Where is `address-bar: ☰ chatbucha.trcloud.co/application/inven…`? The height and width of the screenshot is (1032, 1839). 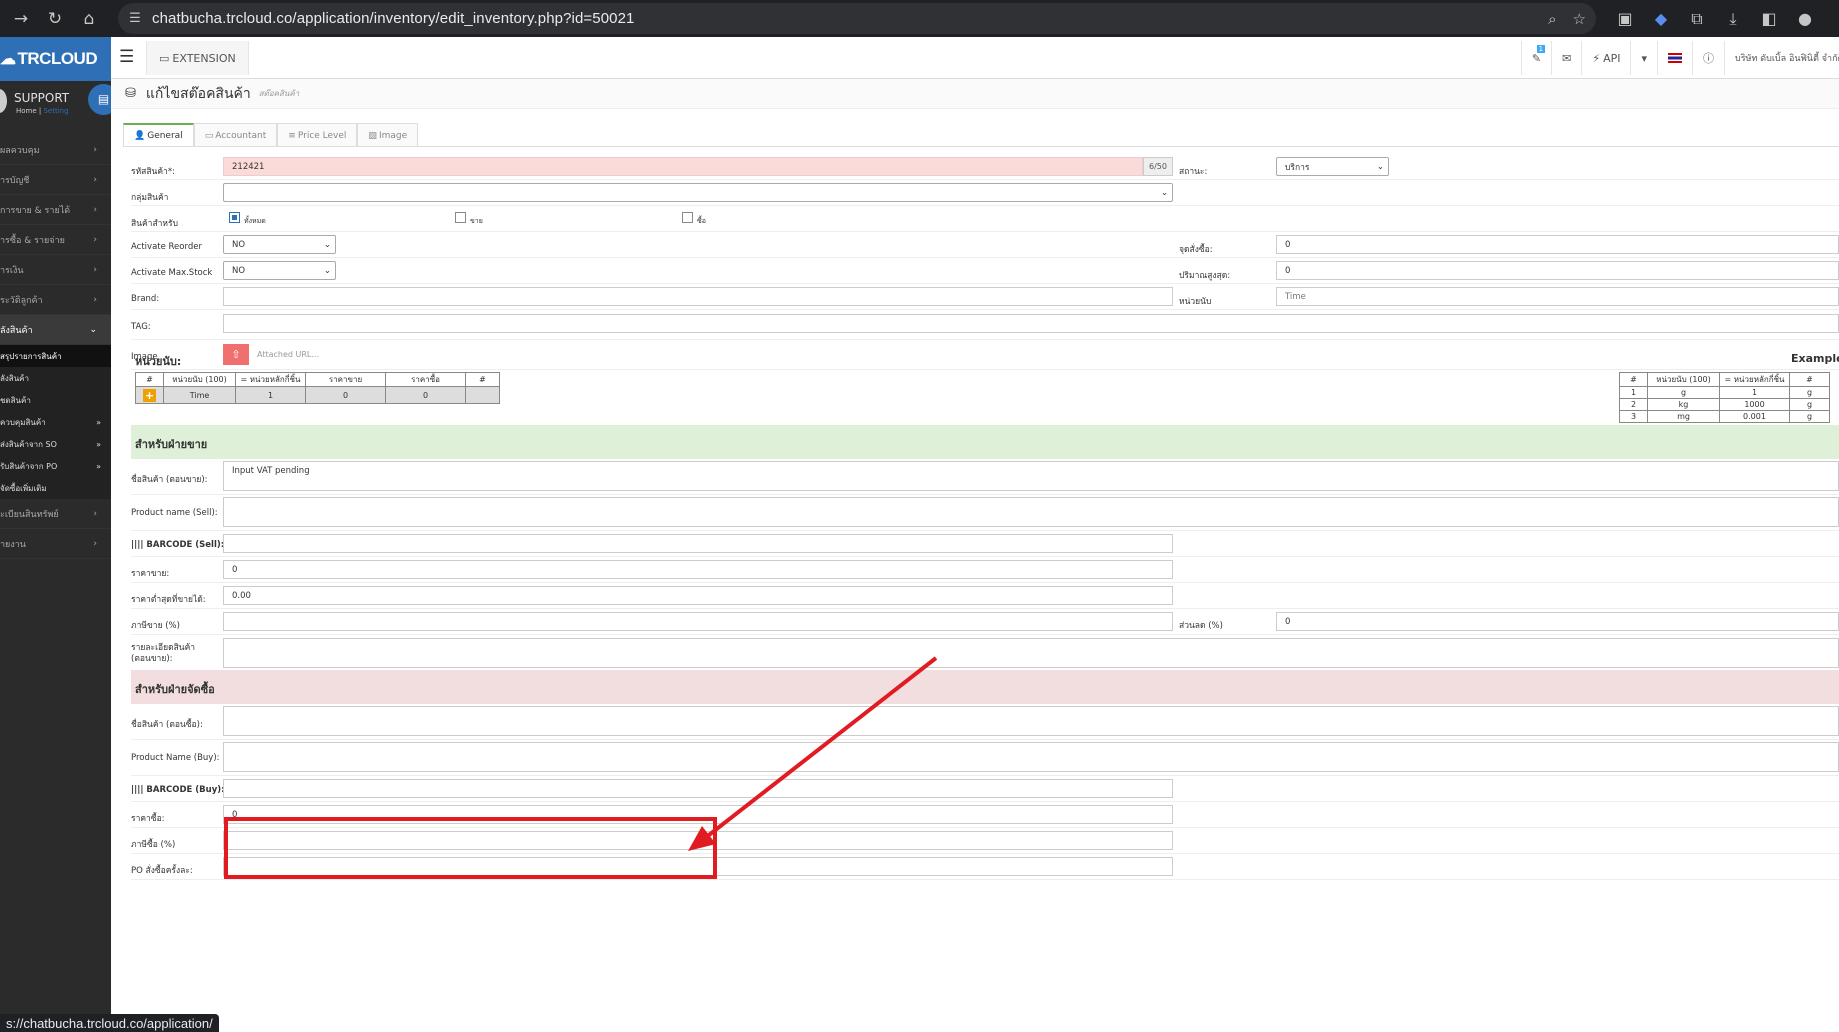
address-bar: ☰ chatbucha.trcloud.co/application/inven… is located at coordinates (857, 18).